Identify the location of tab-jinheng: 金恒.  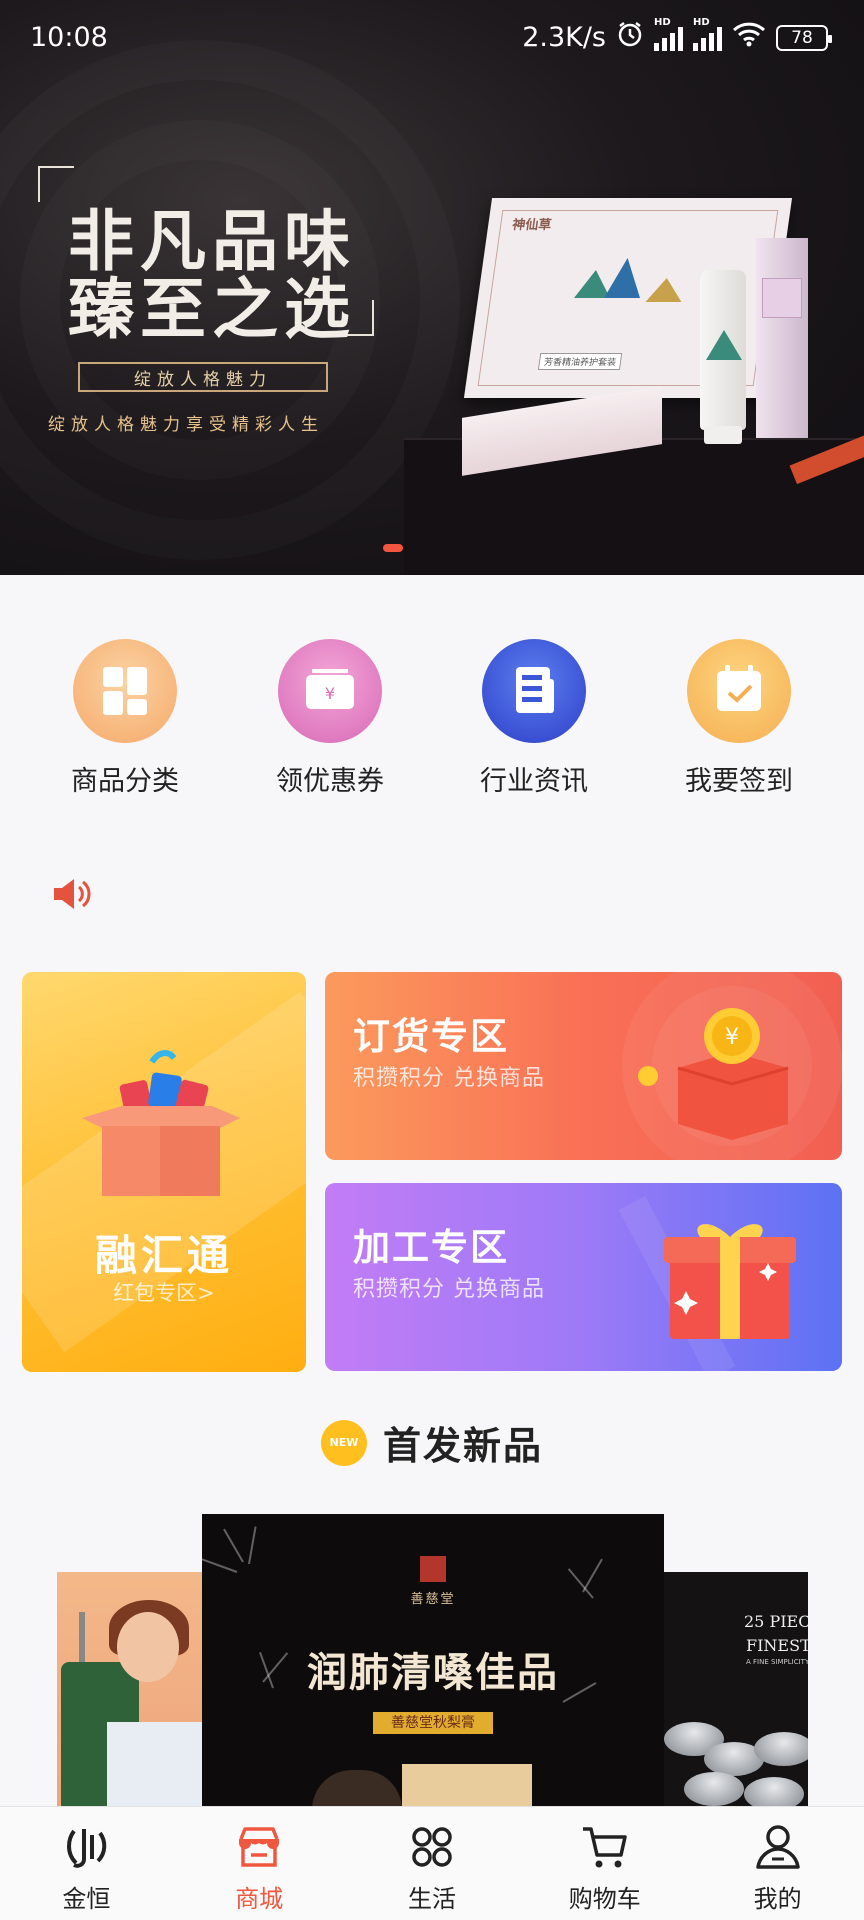
(86, 1863).